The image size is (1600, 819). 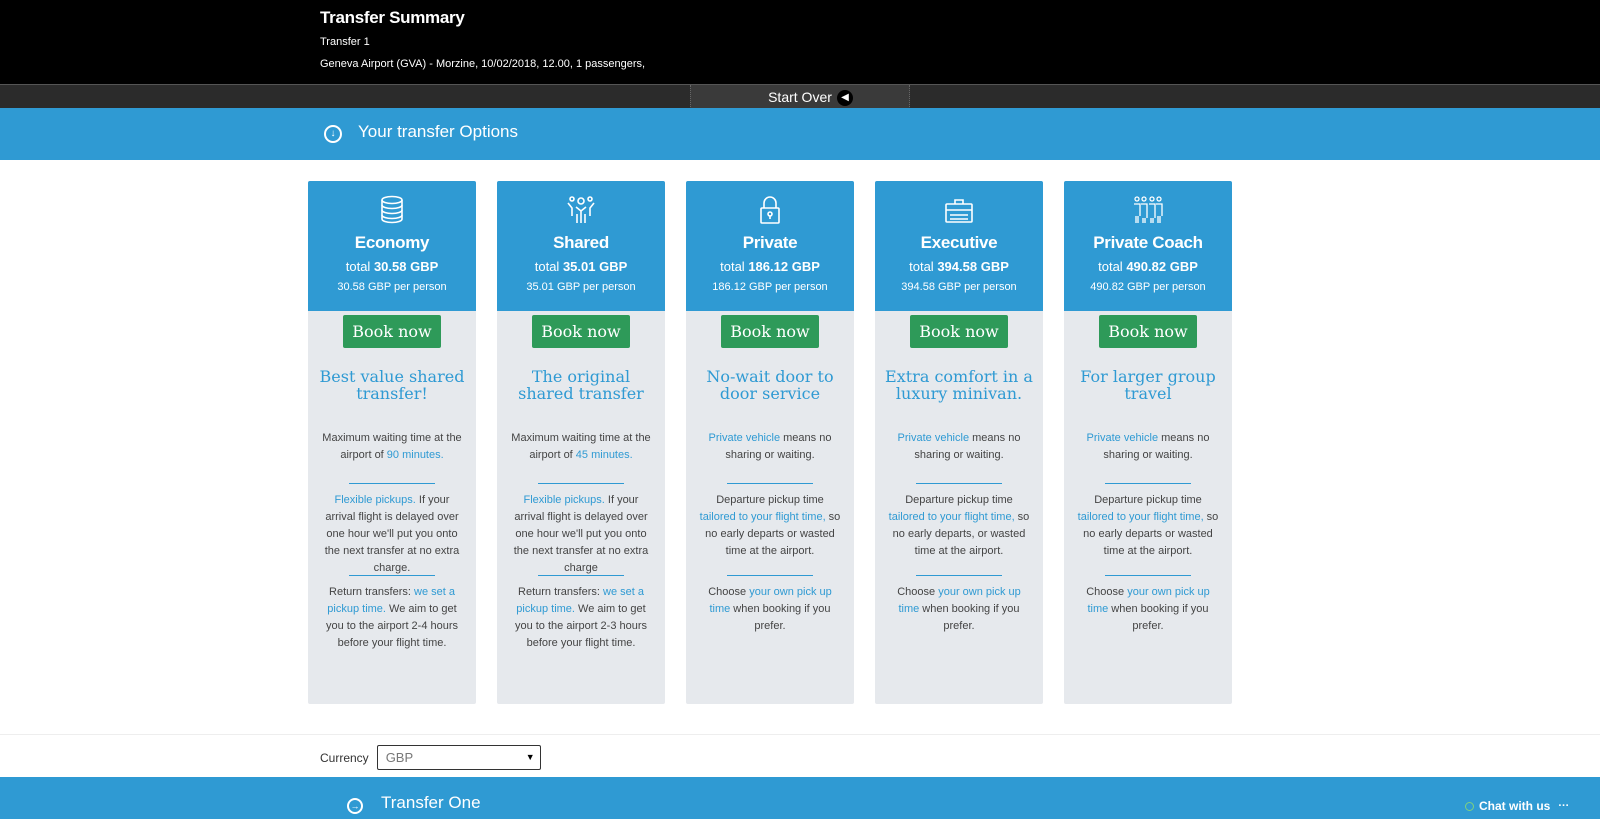 What do you see at coordinates (1148, 266) in the screenshot?
I see `option-total: total 490.82 GBP` at bounding box center [1148, 266].